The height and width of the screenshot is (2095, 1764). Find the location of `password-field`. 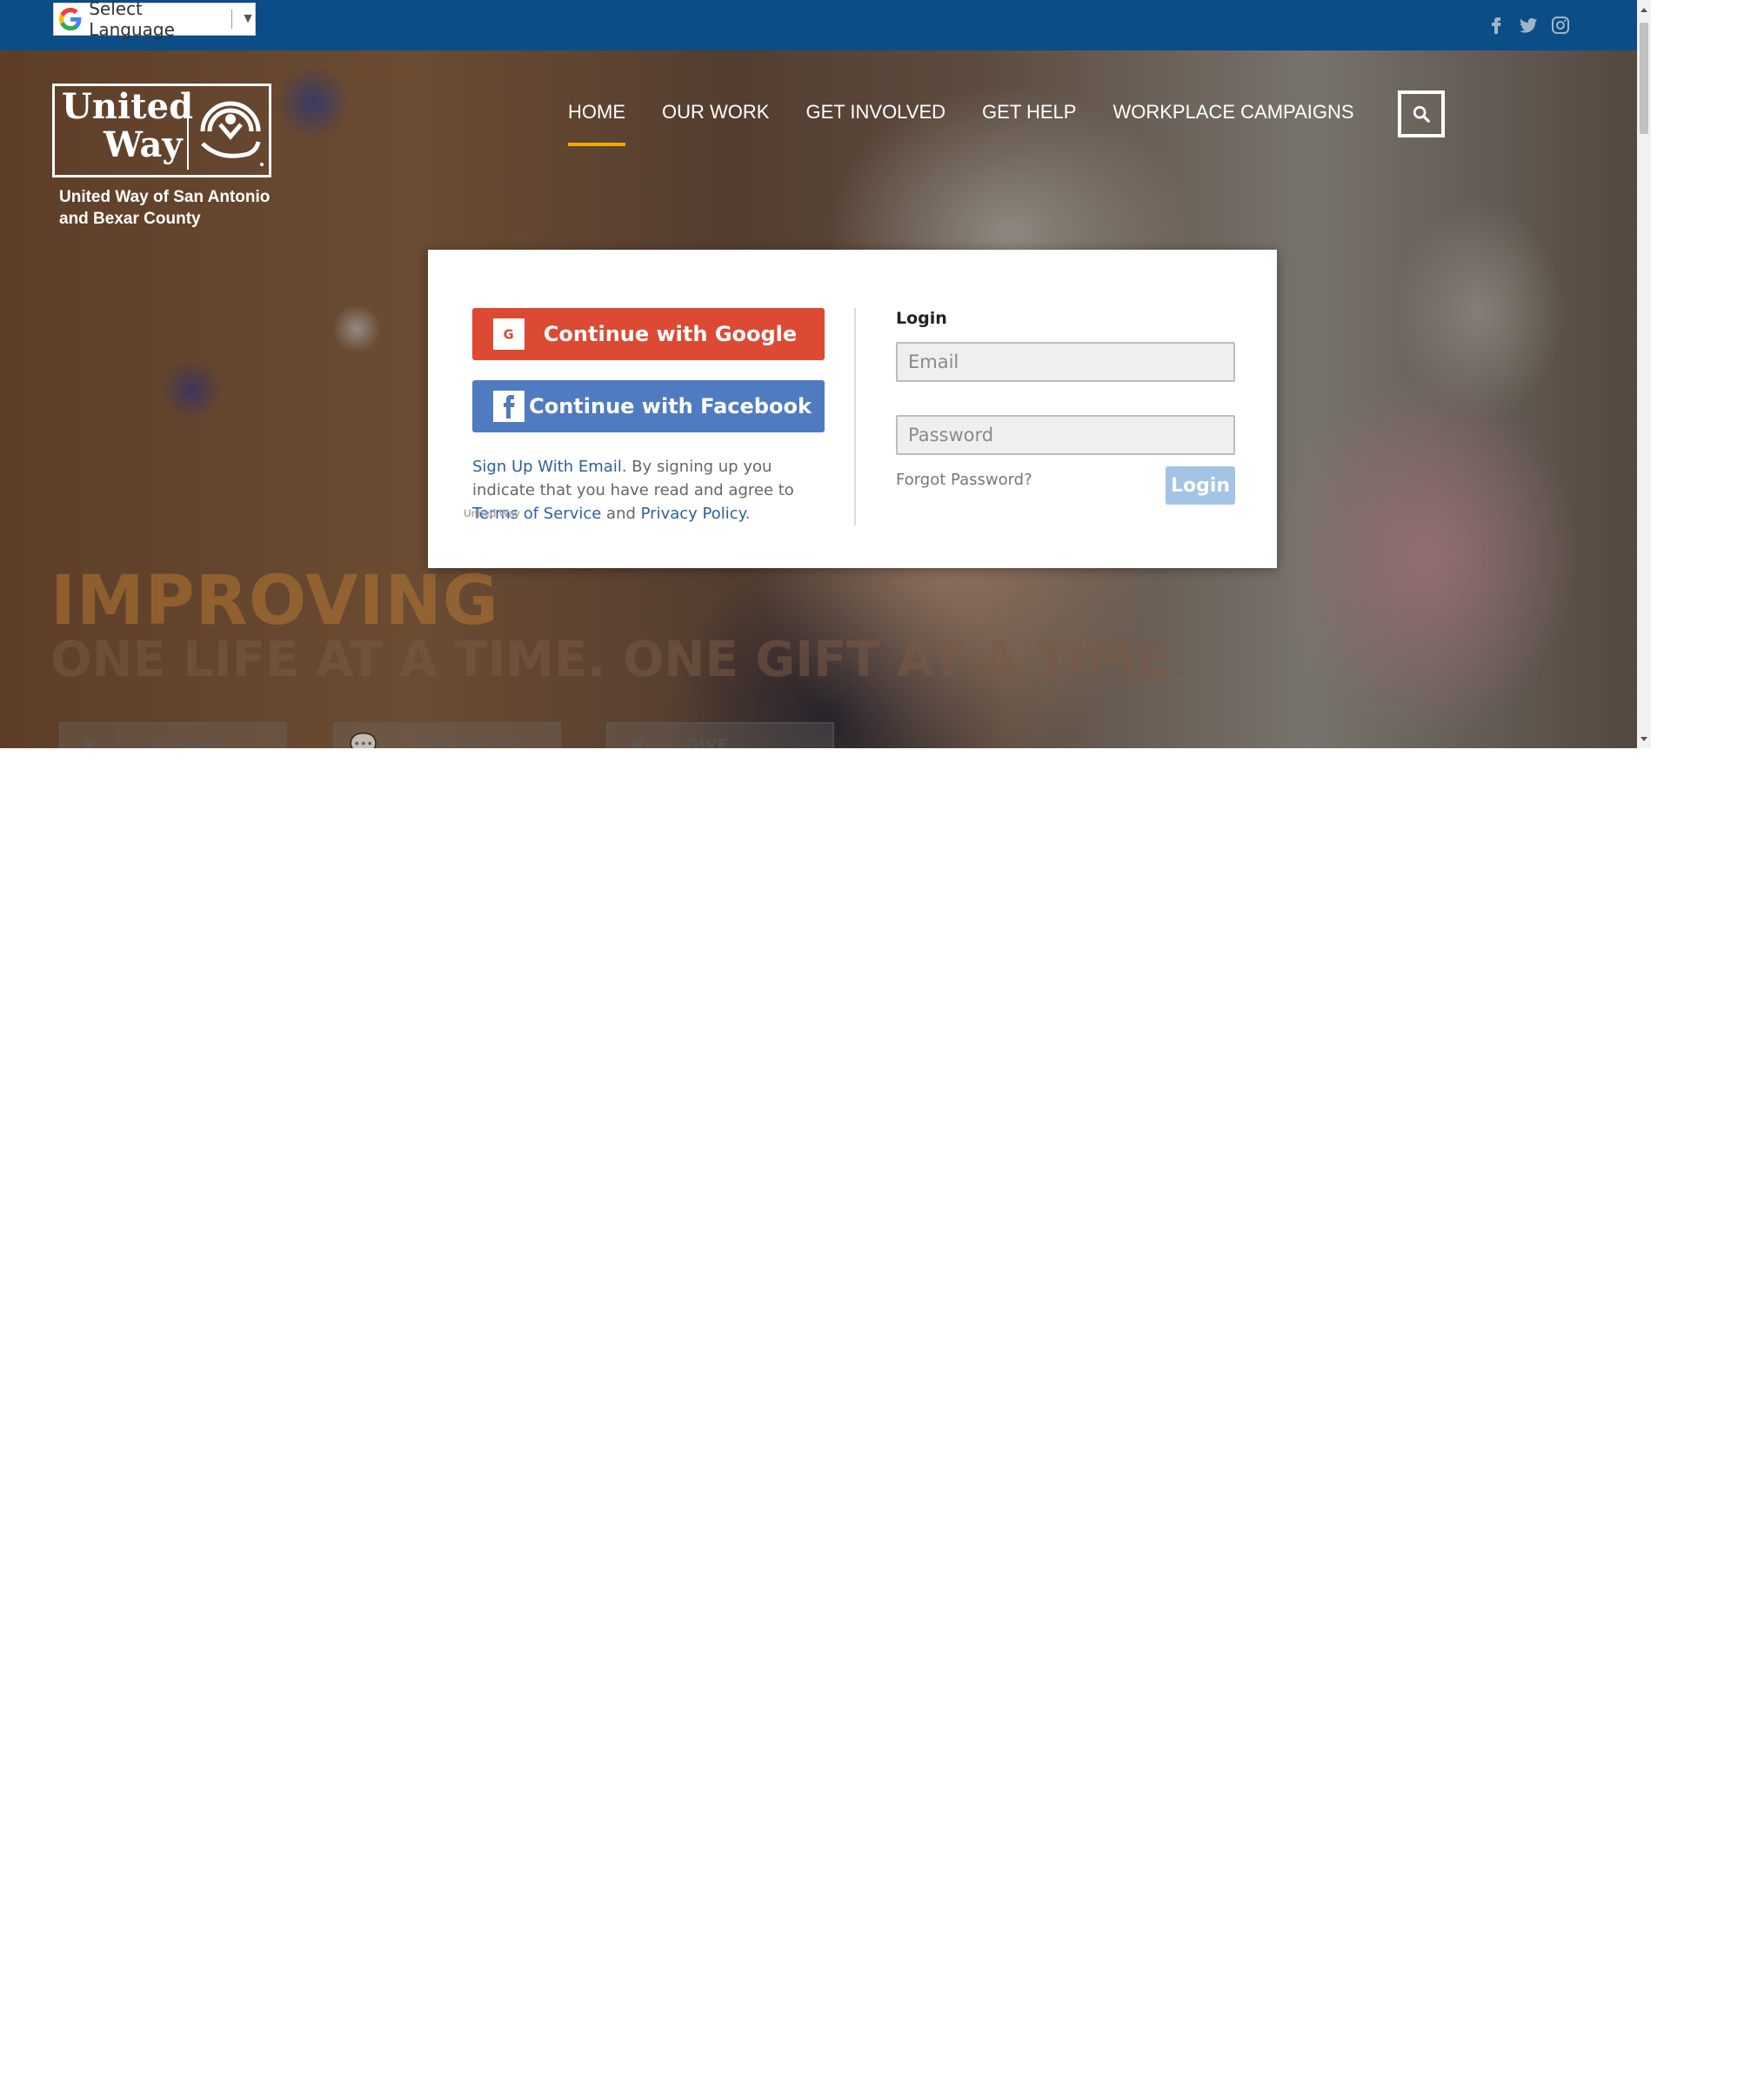

password-field is located at coordinates (1065, 435).